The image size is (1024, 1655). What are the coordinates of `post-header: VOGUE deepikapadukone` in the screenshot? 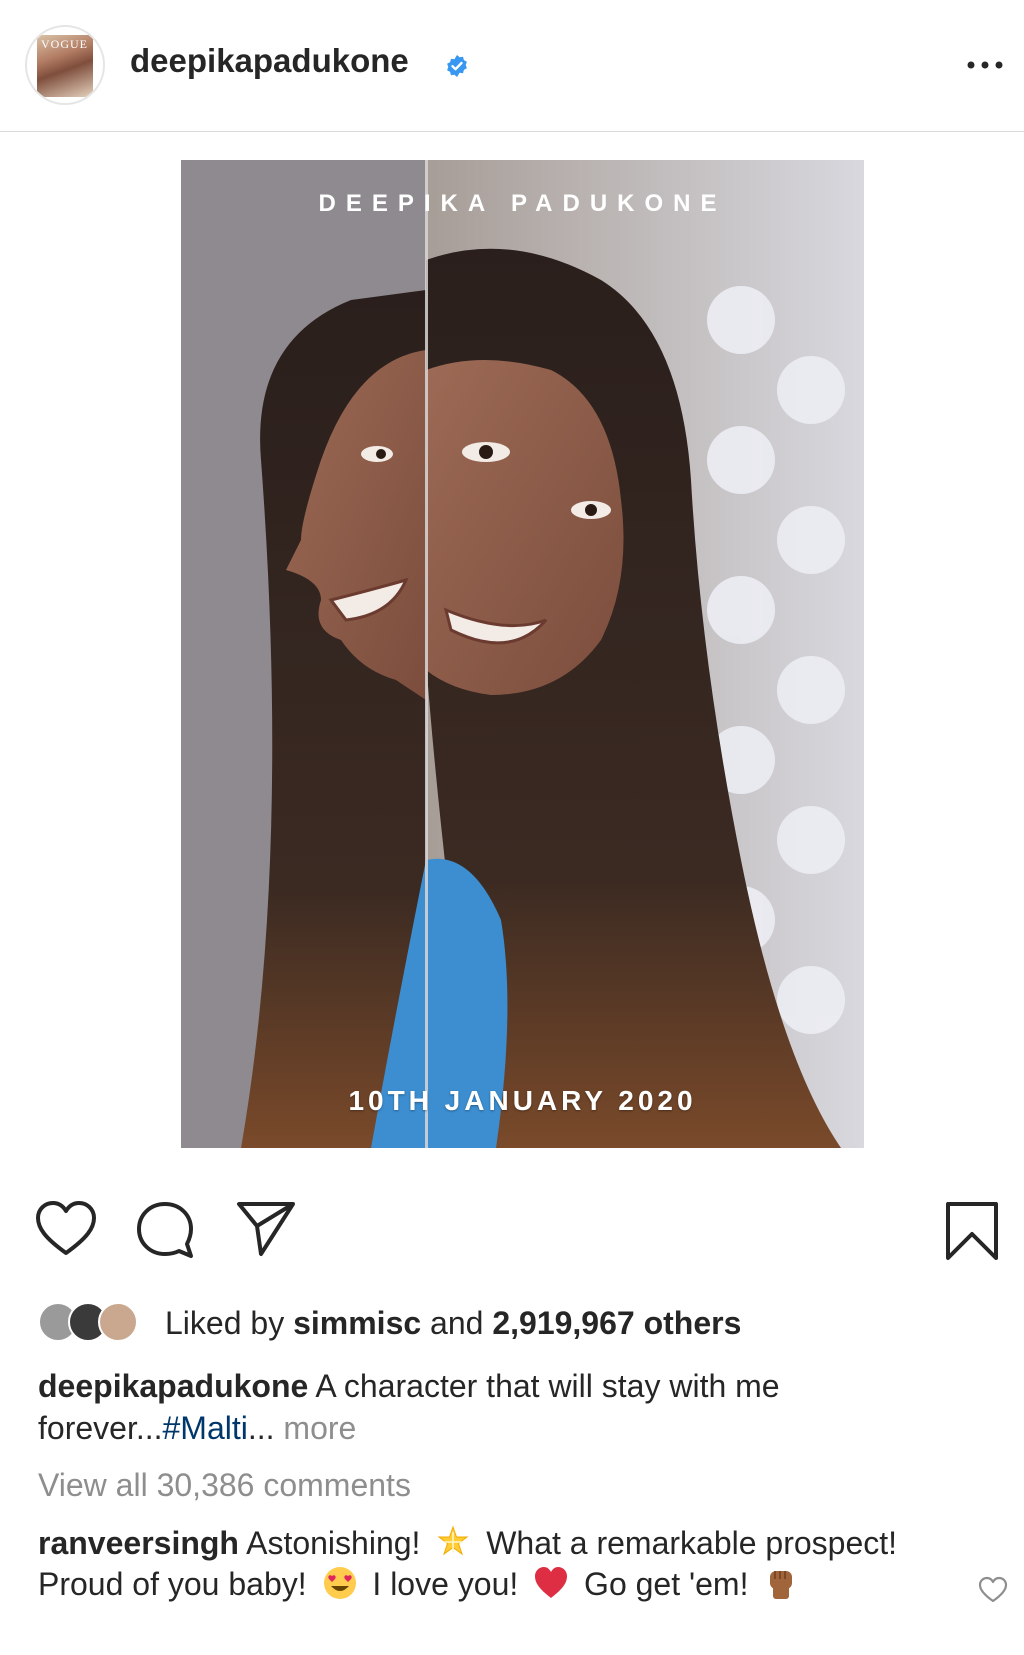 It's located at (512, 66).